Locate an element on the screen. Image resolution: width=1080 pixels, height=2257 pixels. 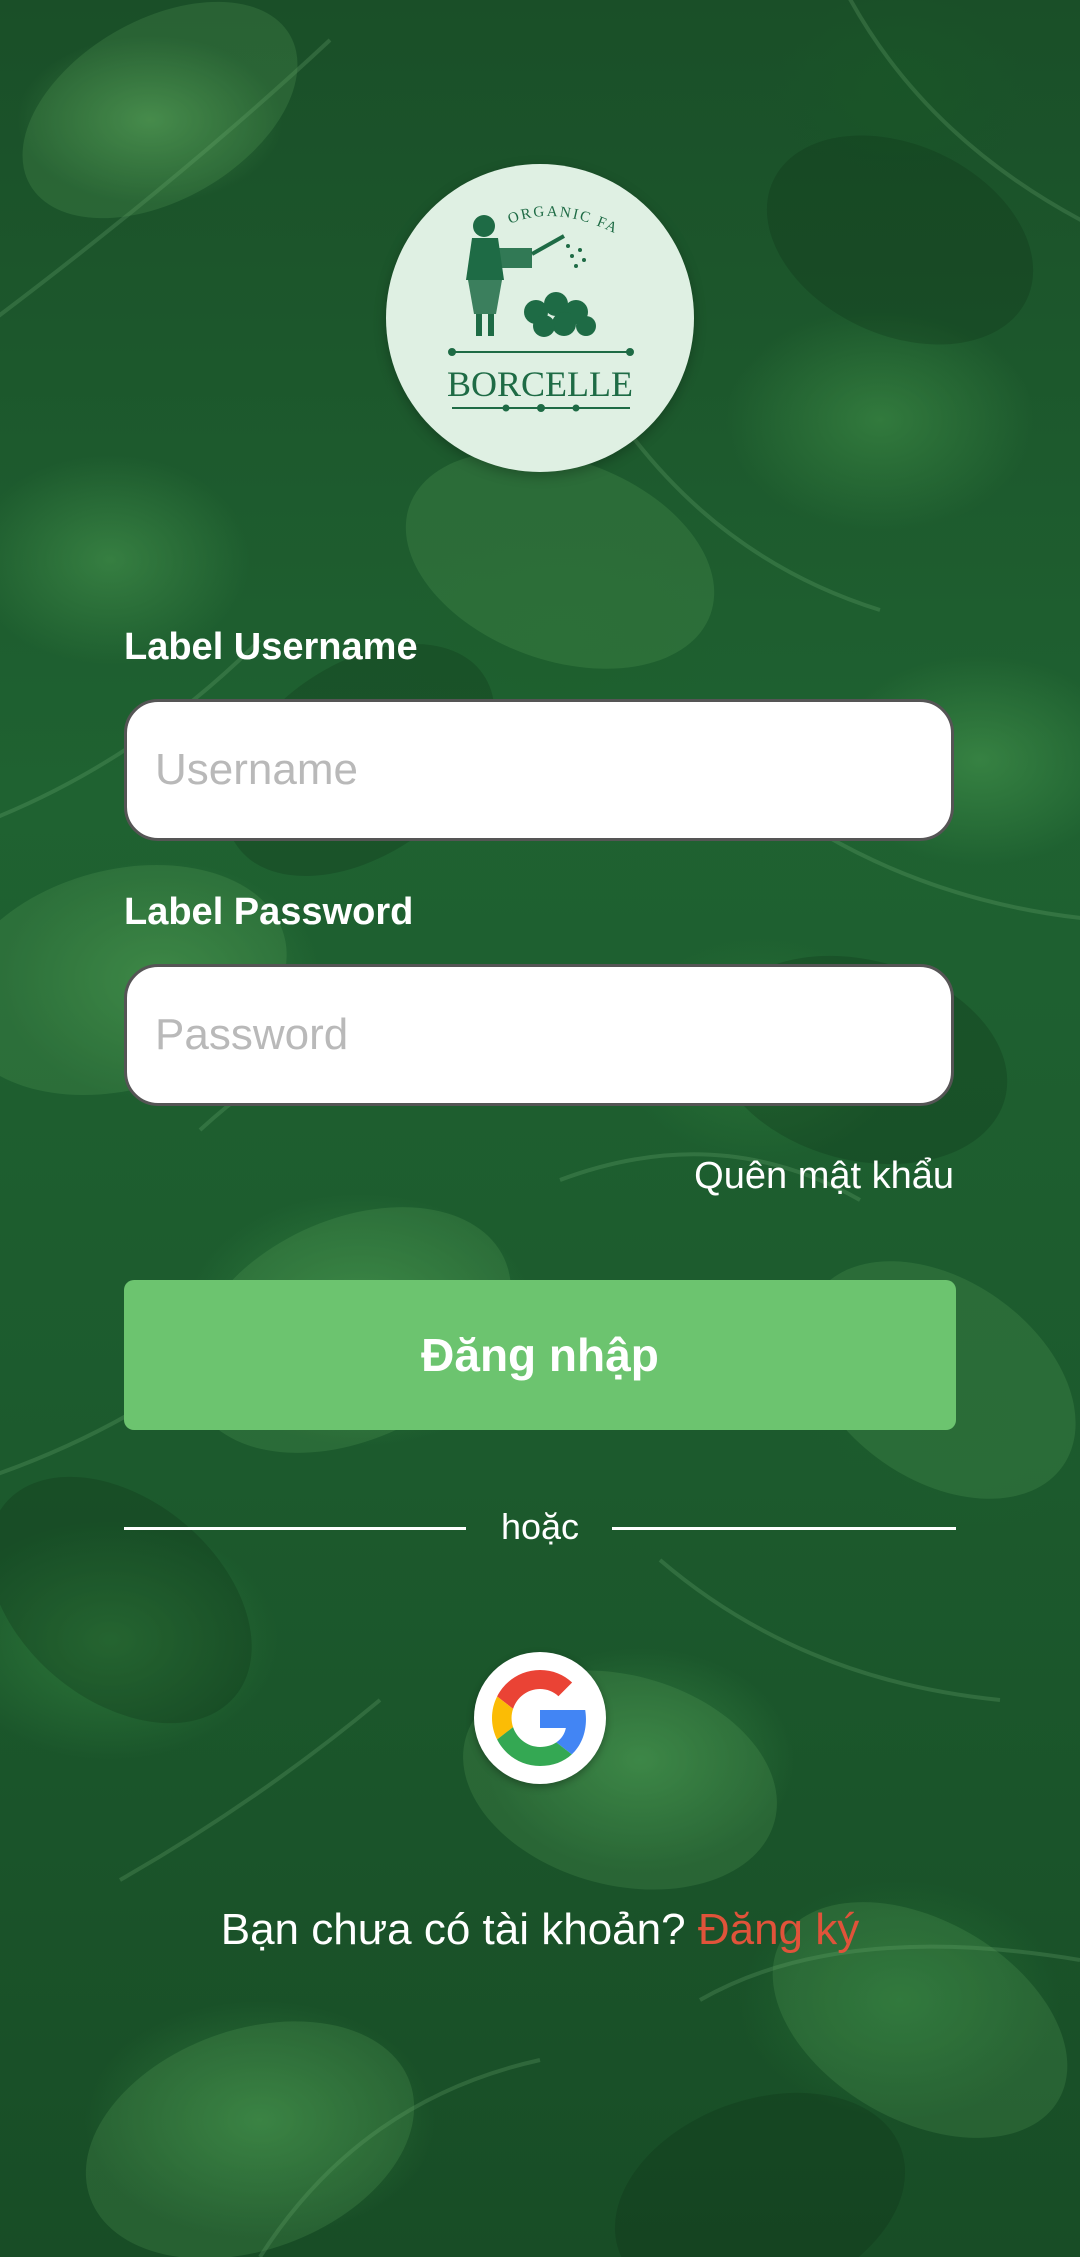
farmer-logo-icon: ORGANIC FARM BORCELLE is located at coordinates (510, 288).